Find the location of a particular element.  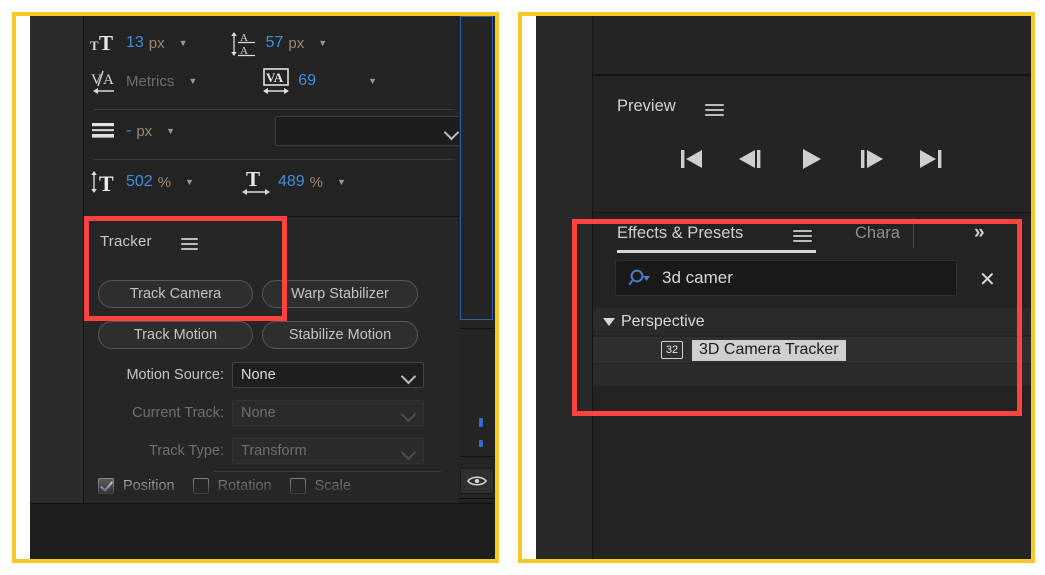

stroke-width-value: - is located at coordinates (128, 131).